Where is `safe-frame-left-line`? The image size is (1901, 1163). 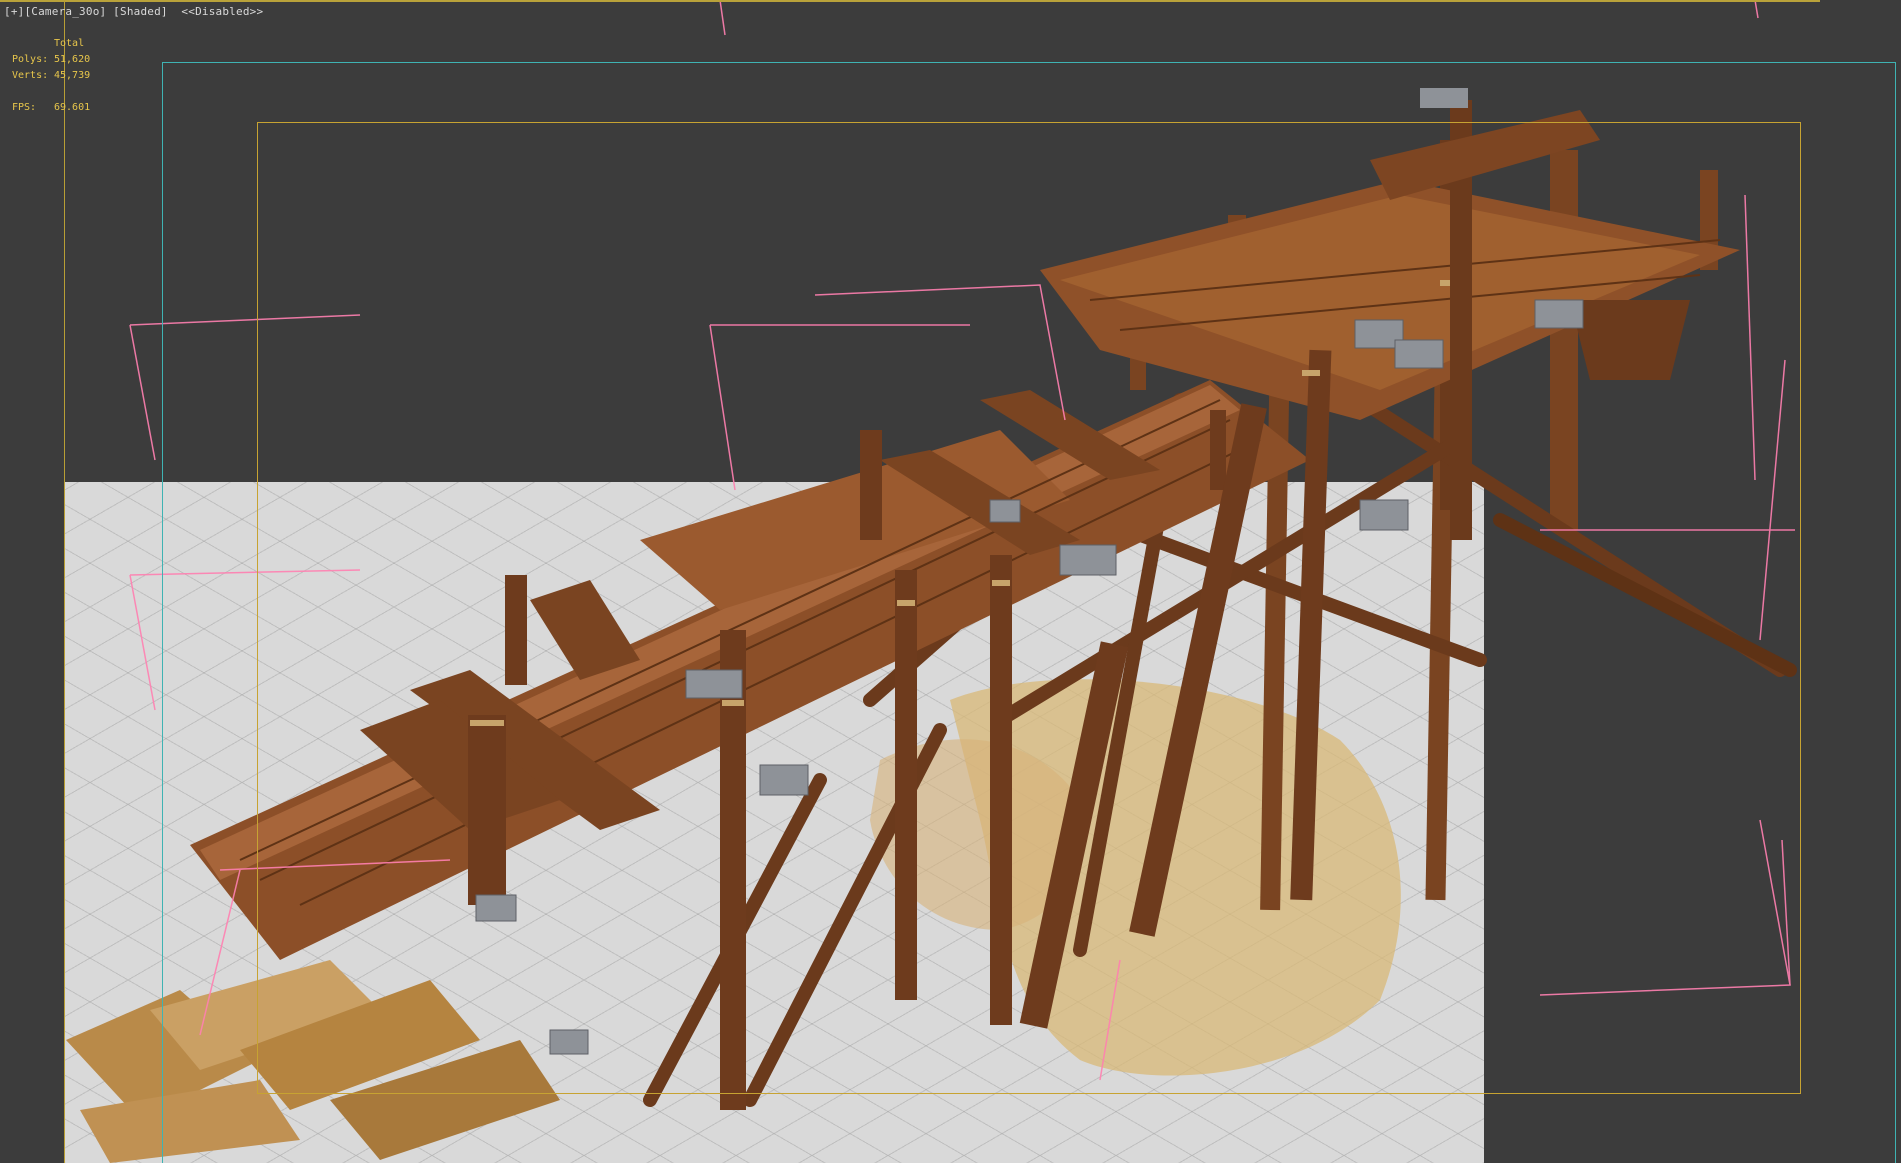 safe-frame-left-line is located at coordinates (64, 581).